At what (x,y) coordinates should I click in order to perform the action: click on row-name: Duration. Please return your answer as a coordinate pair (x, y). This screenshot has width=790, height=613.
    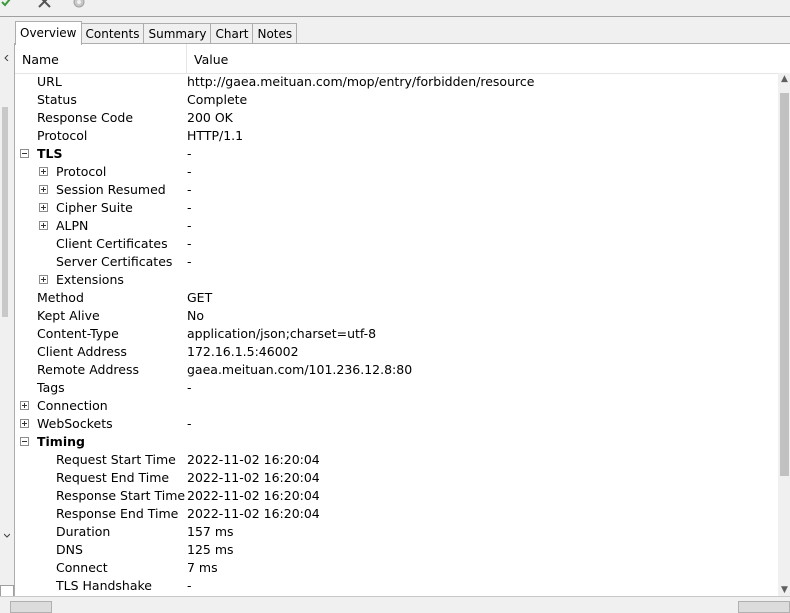
    Looking at the image, I should click on (83, 531).